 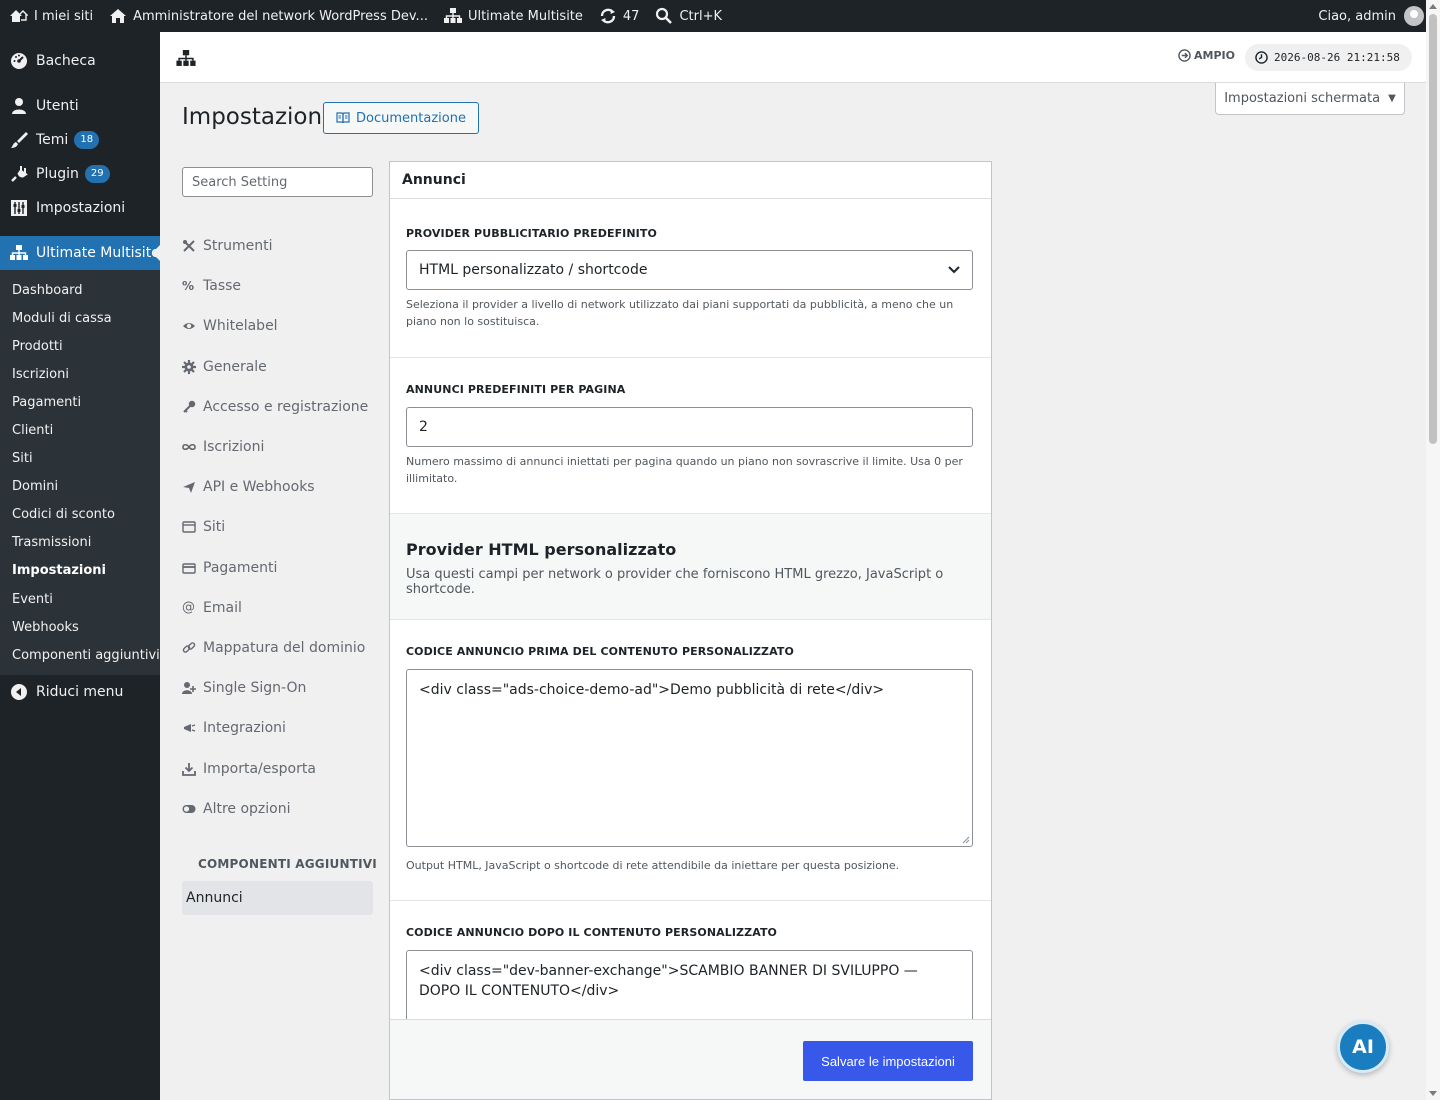 I want to click on submenu-webhooks: Webhooks, so click(x=80, y=627).